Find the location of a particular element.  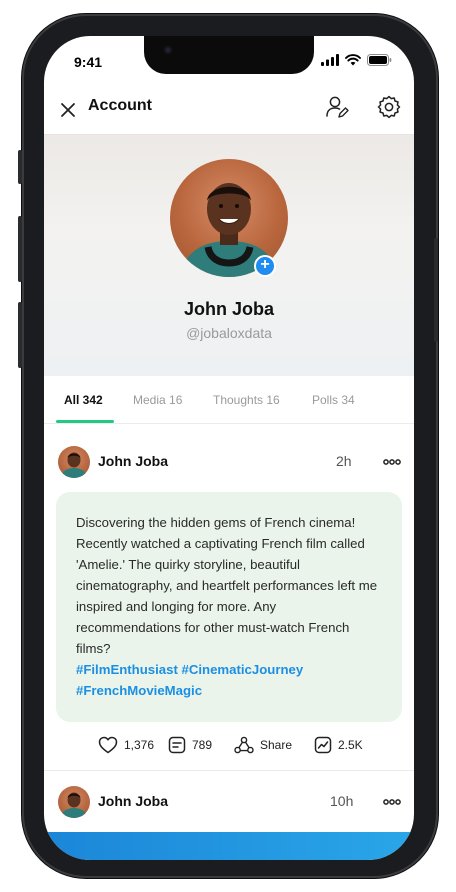

tab-media: Media 16 is located at coordinates (157, 400).